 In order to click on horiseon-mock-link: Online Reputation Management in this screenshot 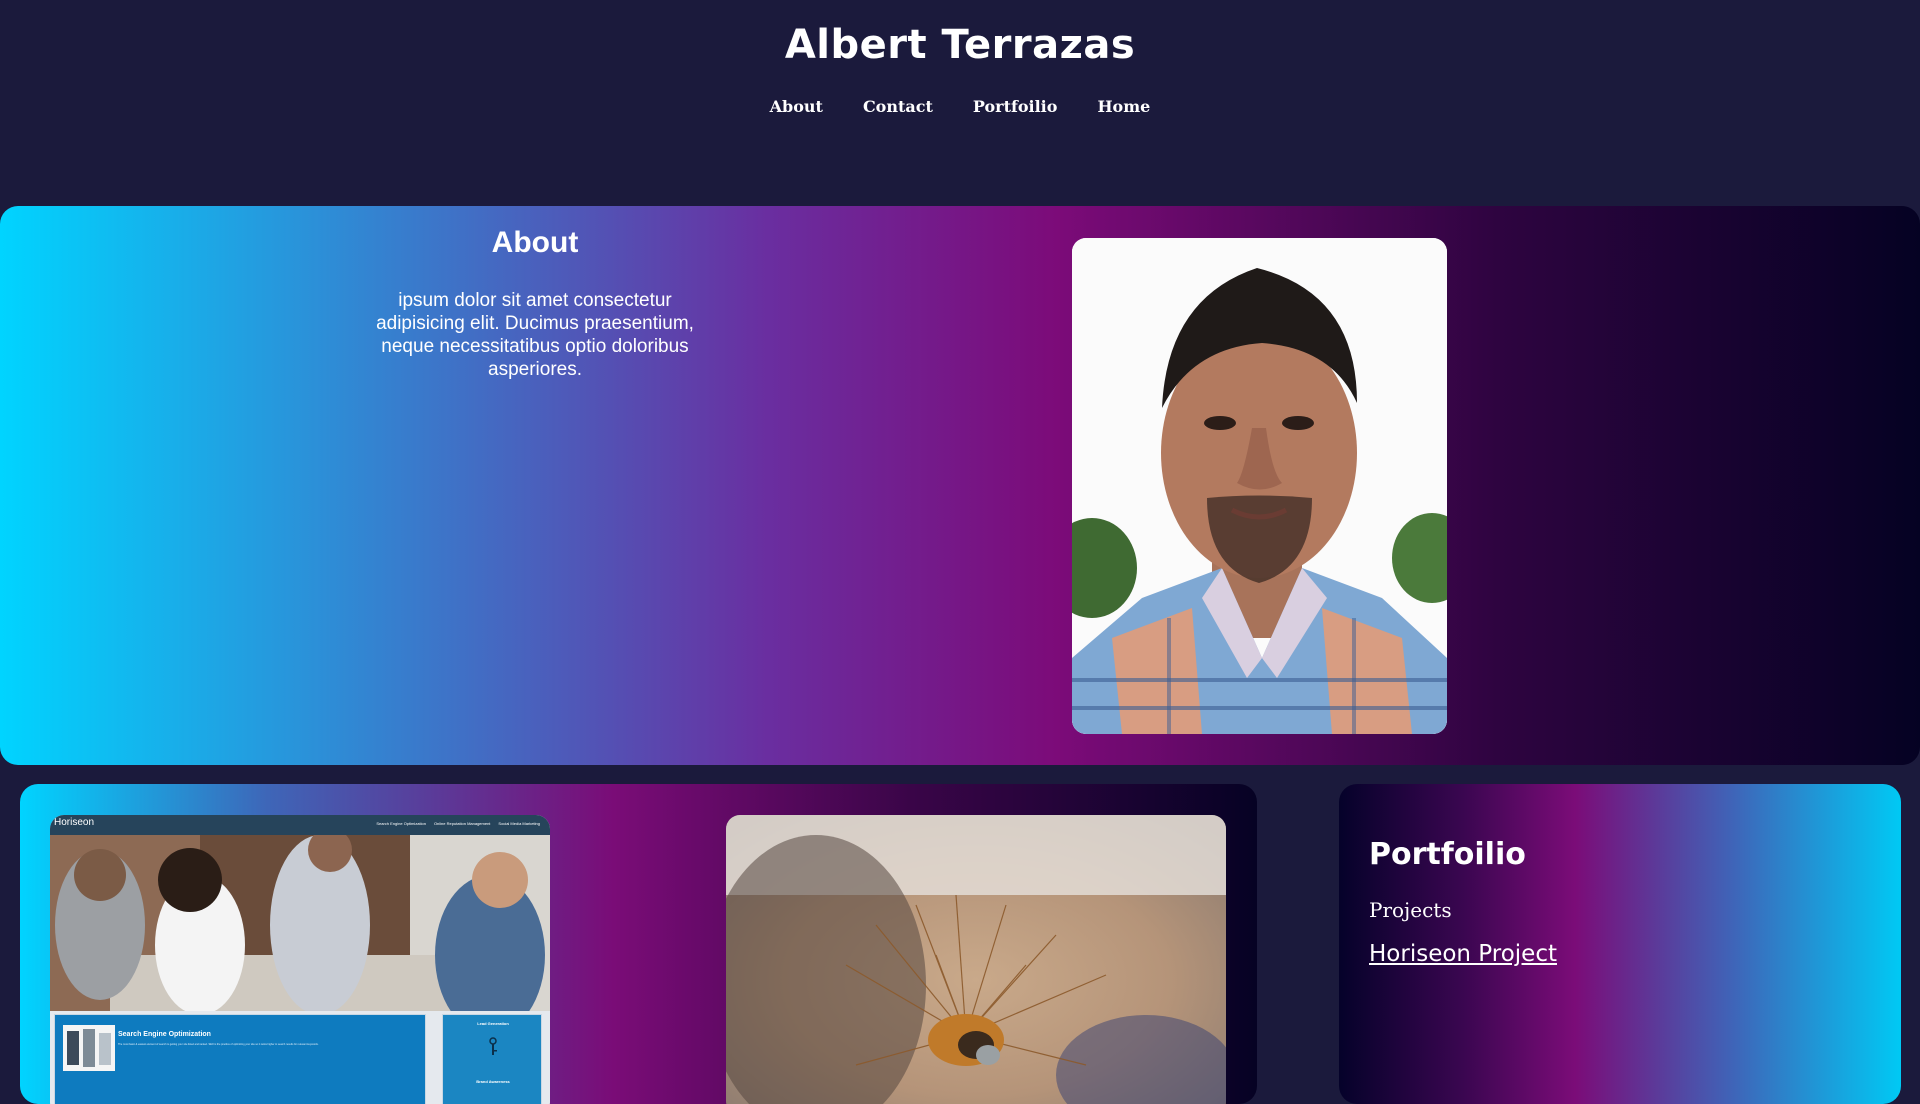, I will do `click(462, 823)`.